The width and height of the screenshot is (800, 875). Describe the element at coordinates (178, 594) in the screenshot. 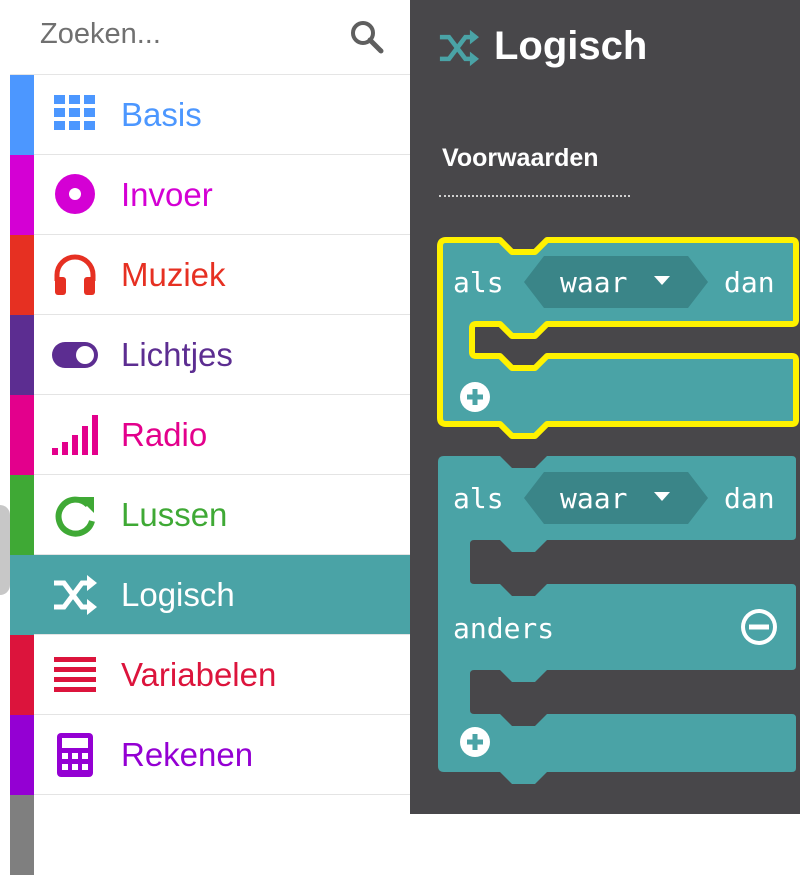

I see `category-label: Logisch` at that location.